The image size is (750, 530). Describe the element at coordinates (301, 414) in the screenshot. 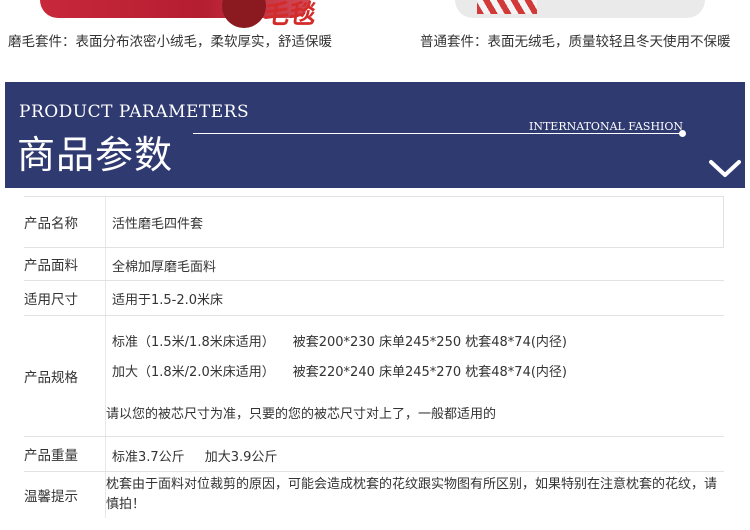

I see `spec-note: 请以您的被芯尺寸为准，只要的您的被芯尺寸对上了，一般都适用的` at that location.